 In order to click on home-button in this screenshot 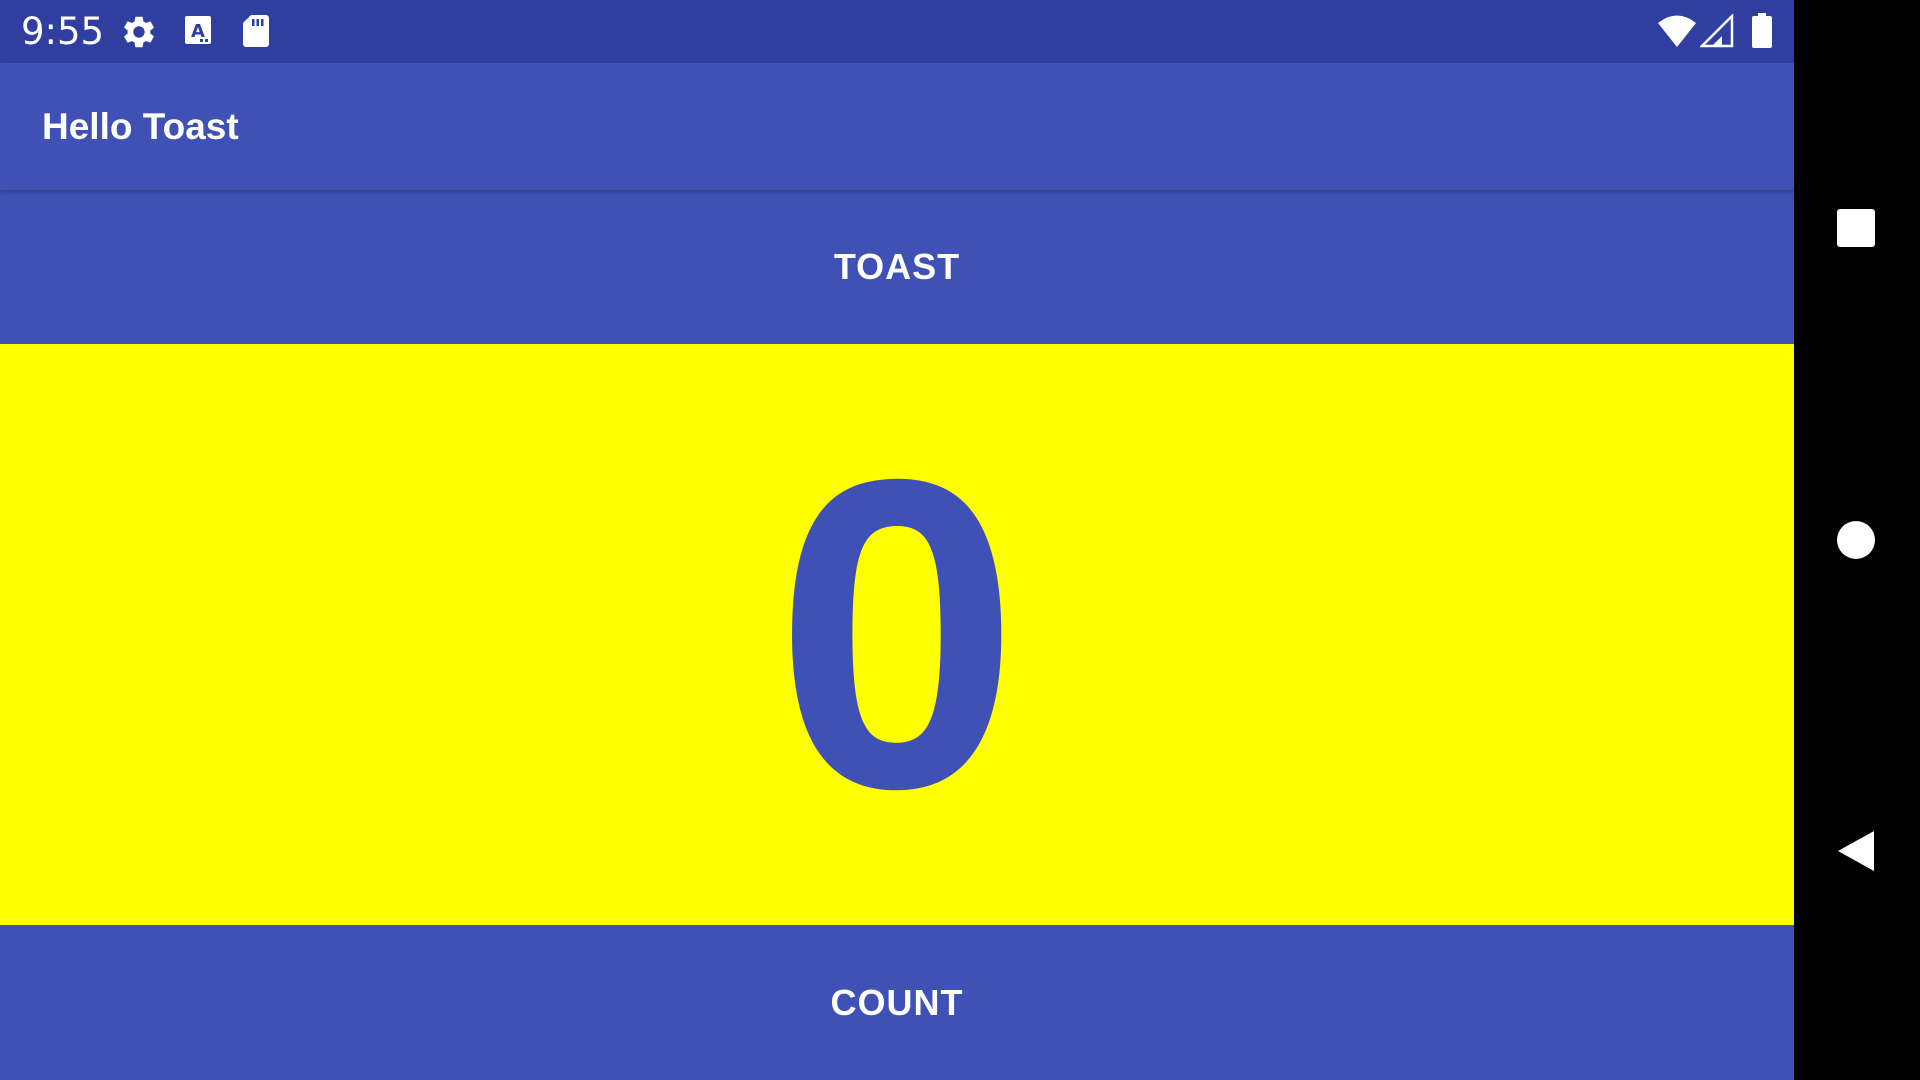, I will do `click(1857, 540)`.